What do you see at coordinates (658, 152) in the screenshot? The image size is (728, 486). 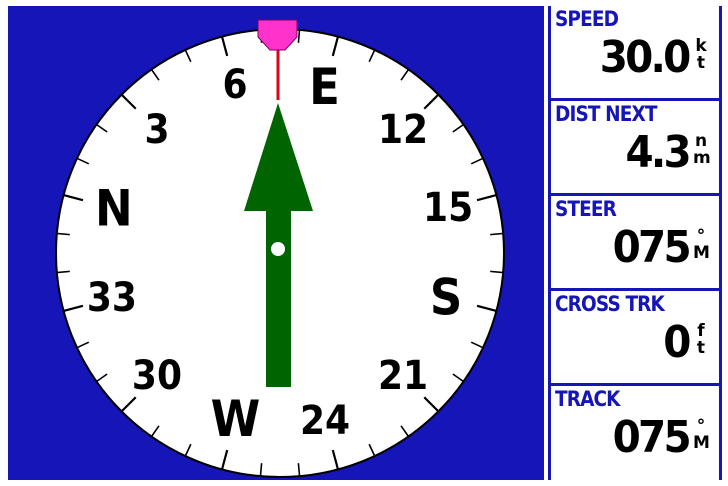 I see `dist-next-value: 4.3` at bounding box center [658, 152].